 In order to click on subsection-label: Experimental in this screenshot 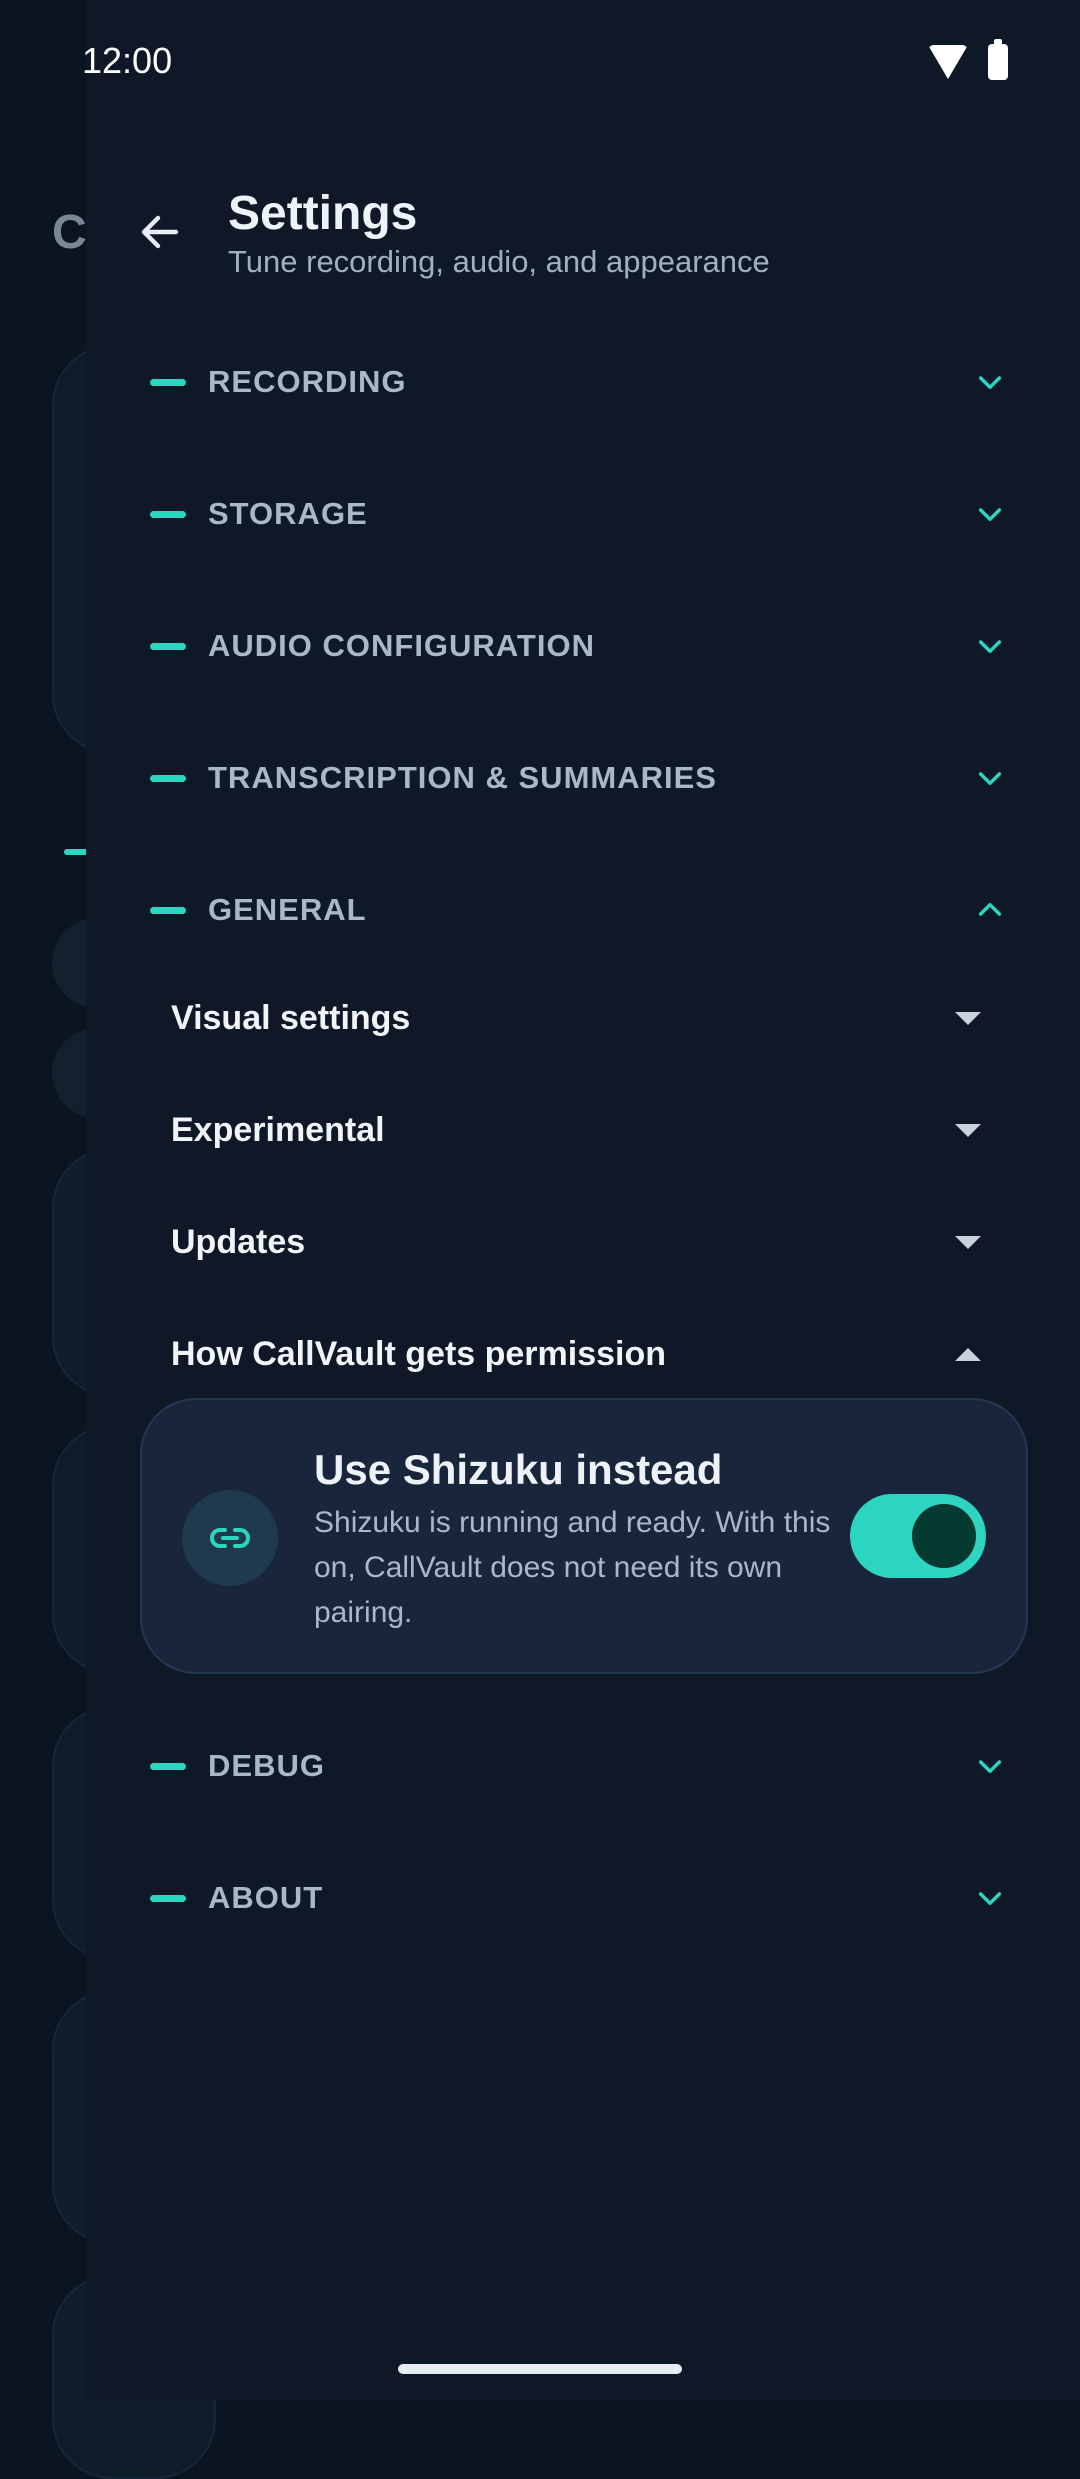, I will do `click(278, 1129)`.